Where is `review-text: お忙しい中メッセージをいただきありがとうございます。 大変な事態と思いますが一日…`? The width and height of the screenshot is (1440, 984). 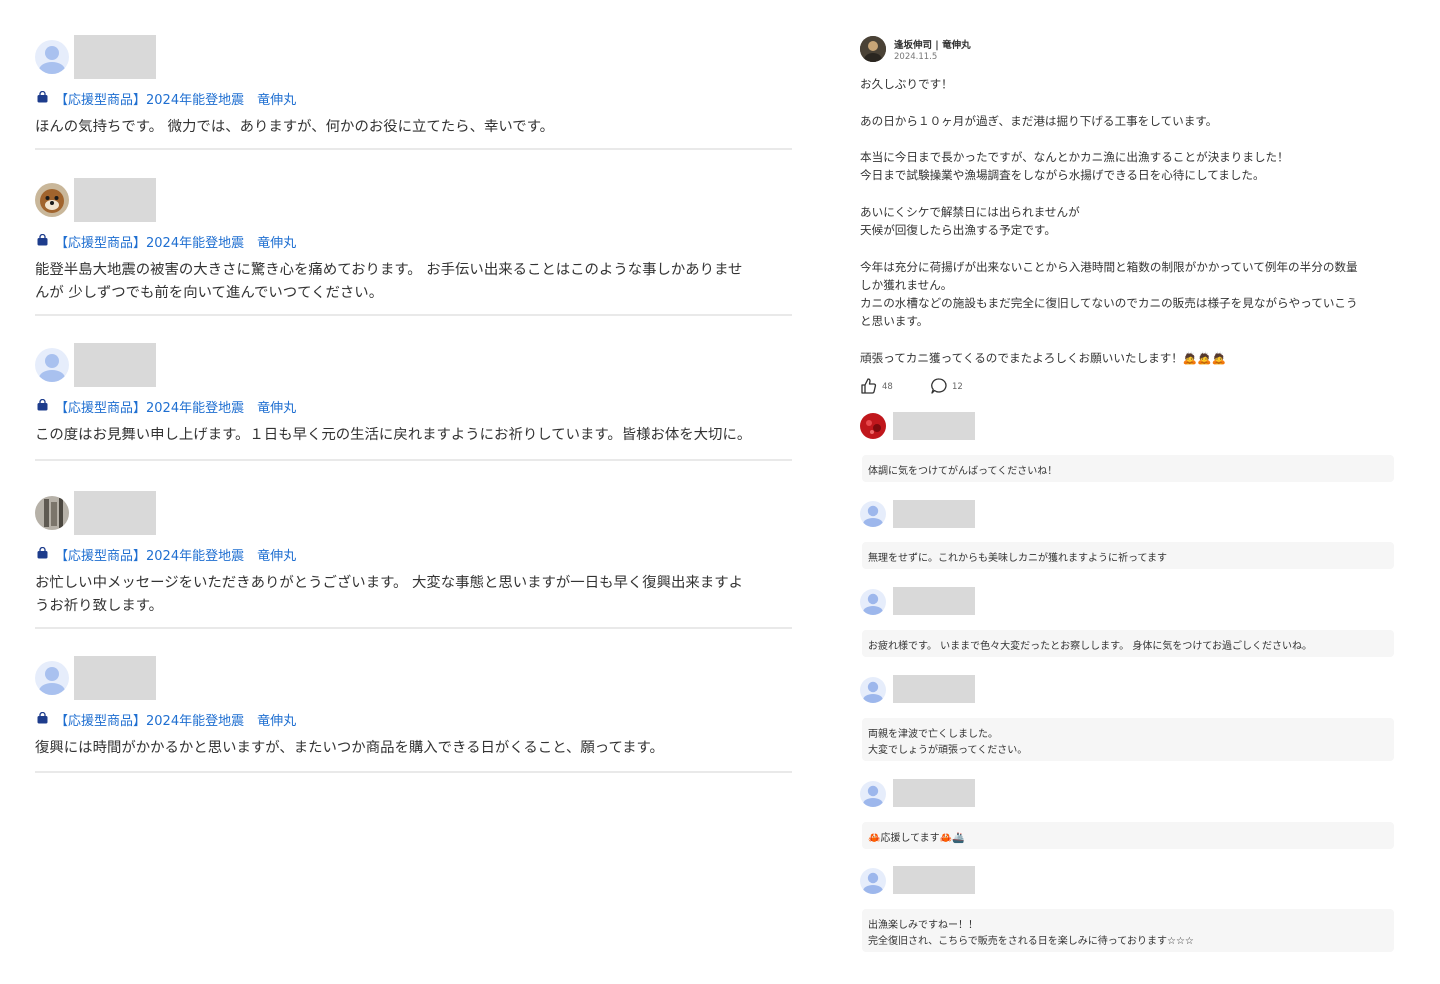
review-text: お忙しい中メッセージをいただきありがとうございます。 大変な事態と思いますが一日… is located at coordinates (413, 599).